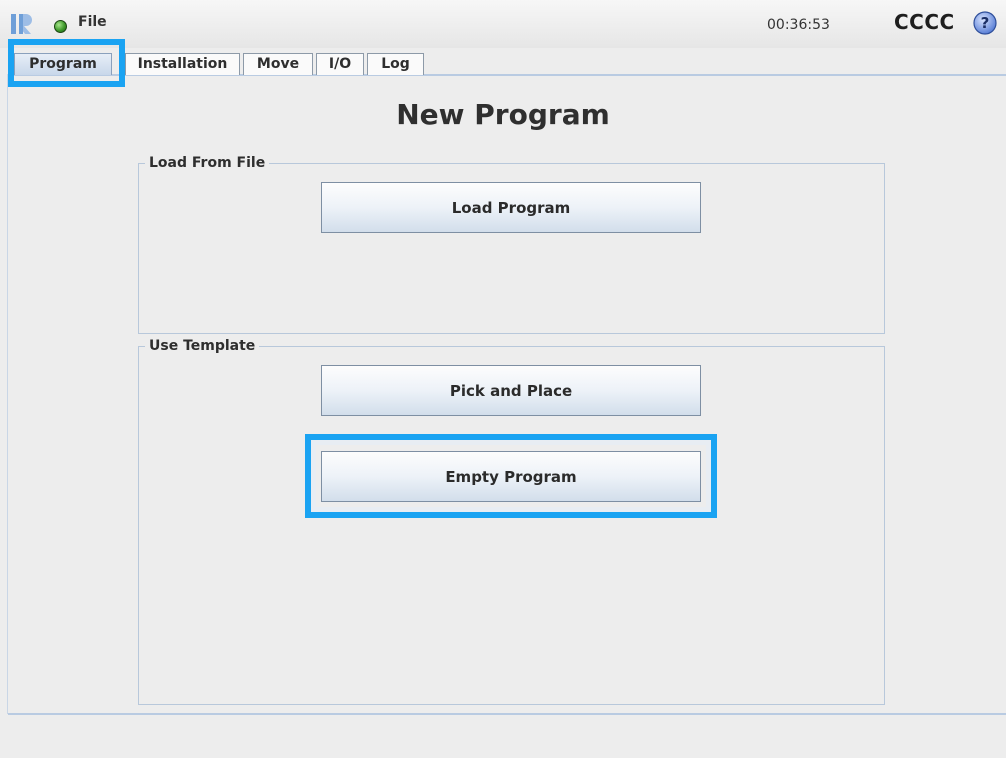 The width and height of the screenshot is (1006, 758). I want to click on status-dot-icon, so click(60, 26).